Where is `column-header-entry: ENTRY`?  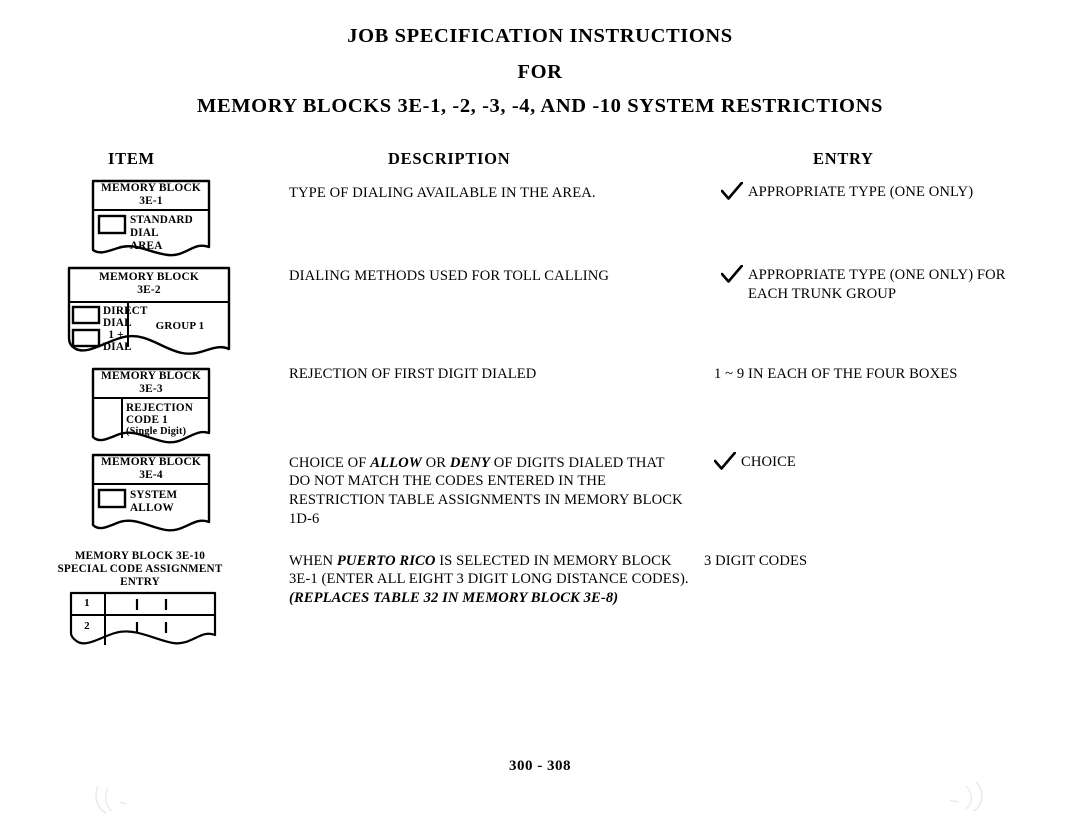 column-header-entry: ENTRY is located at coordinates (843, 158).